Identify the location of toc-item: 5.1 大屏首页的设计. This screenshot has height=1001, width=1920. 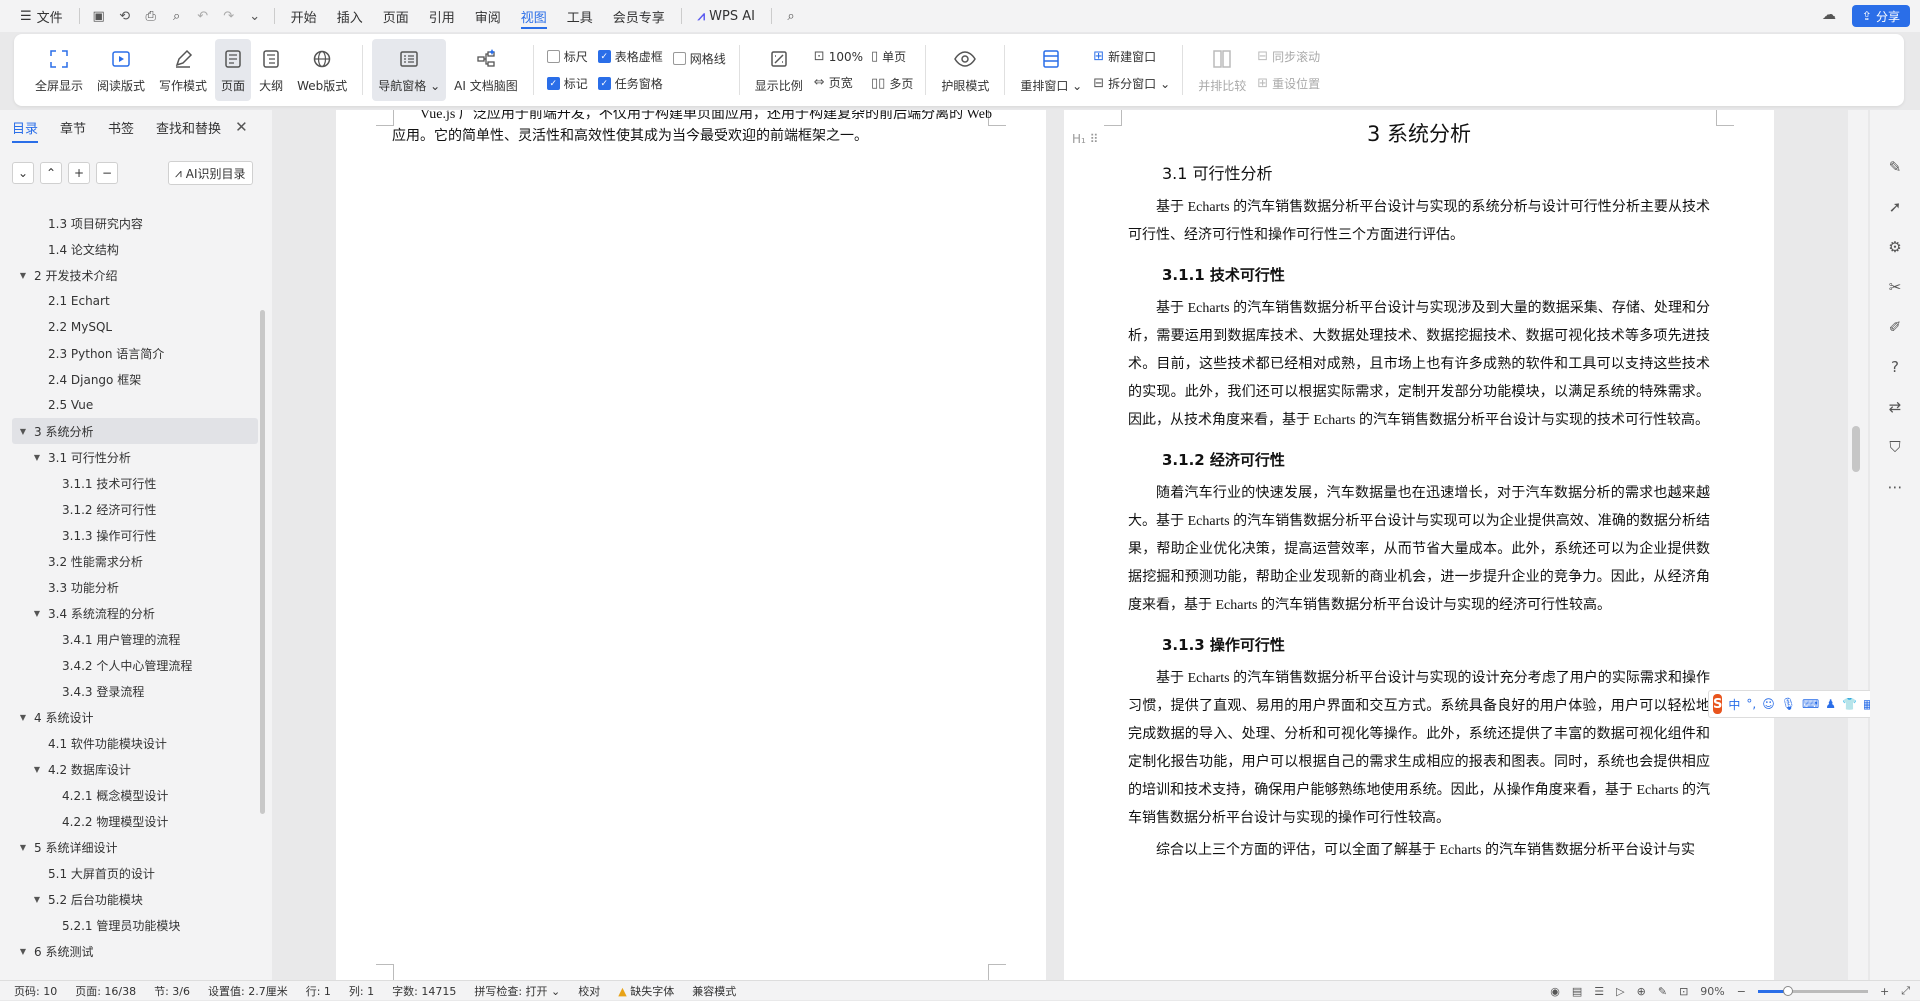
(135, 873).